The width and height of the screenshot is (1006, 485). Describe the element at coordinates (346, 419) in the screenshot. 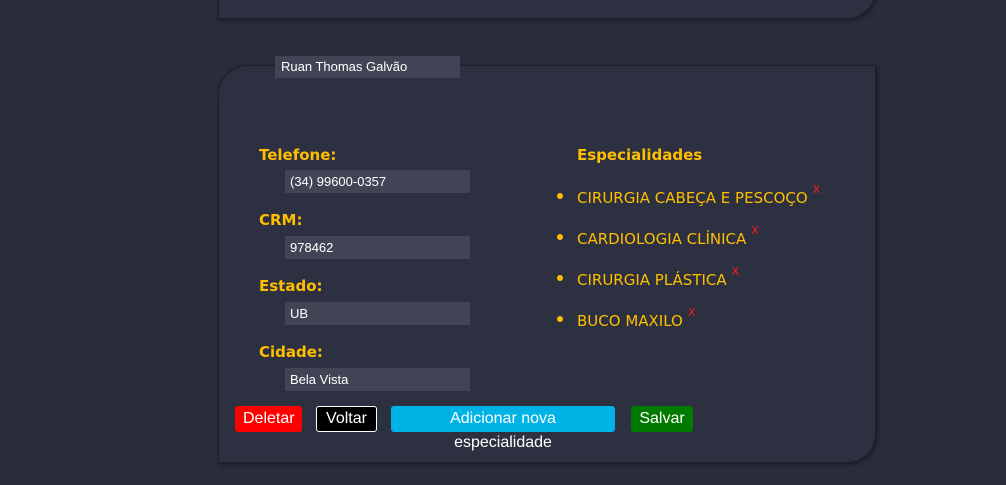

I see `back-button: Voltar` at that location.